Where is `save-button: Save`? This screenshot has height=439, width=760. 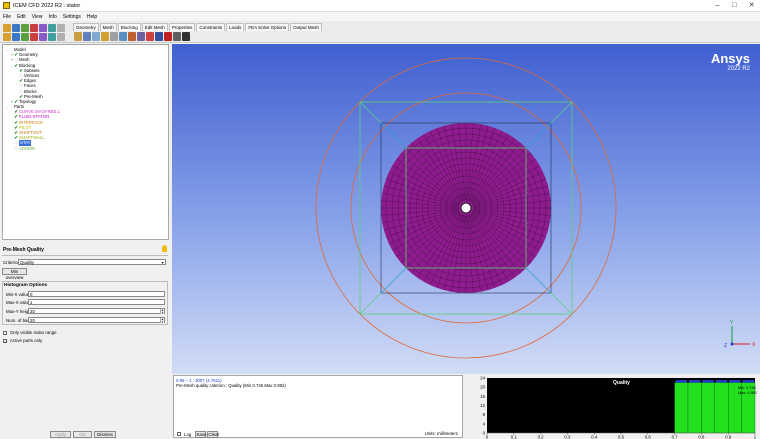 save-button: Save is located at coordinates (201, 434).